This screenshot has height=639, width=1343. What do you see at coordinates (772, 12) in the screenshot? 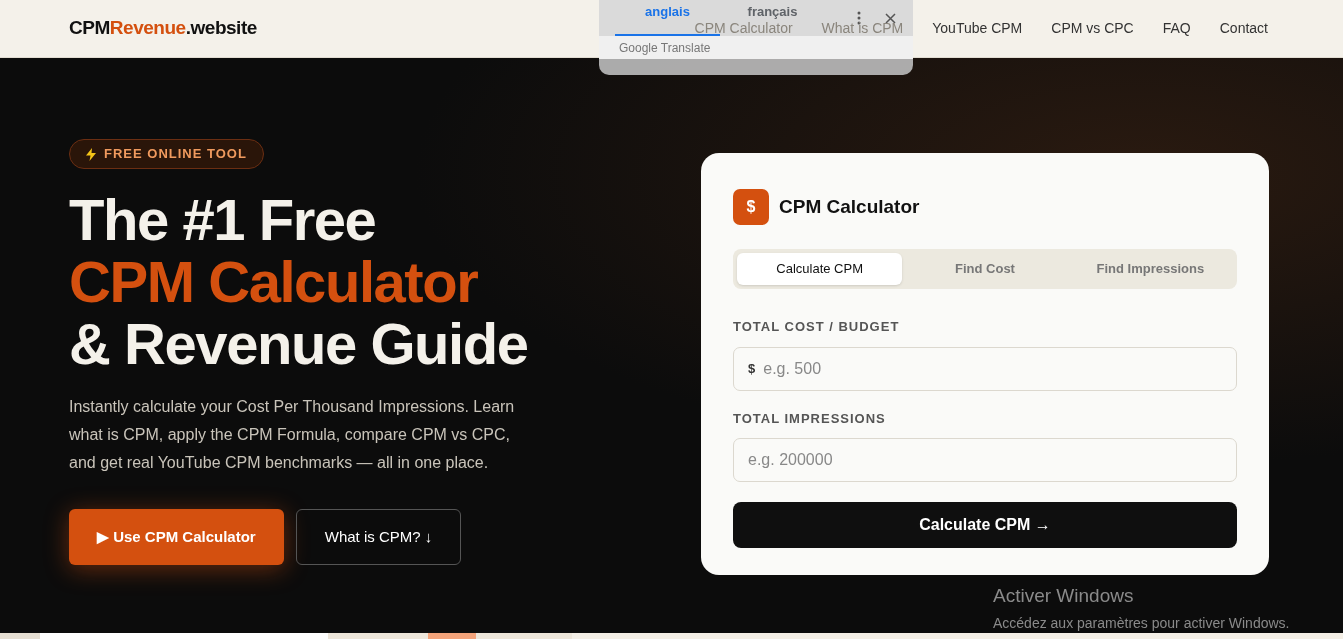
I see `language-tab: français` at bounding box center [772, 12].